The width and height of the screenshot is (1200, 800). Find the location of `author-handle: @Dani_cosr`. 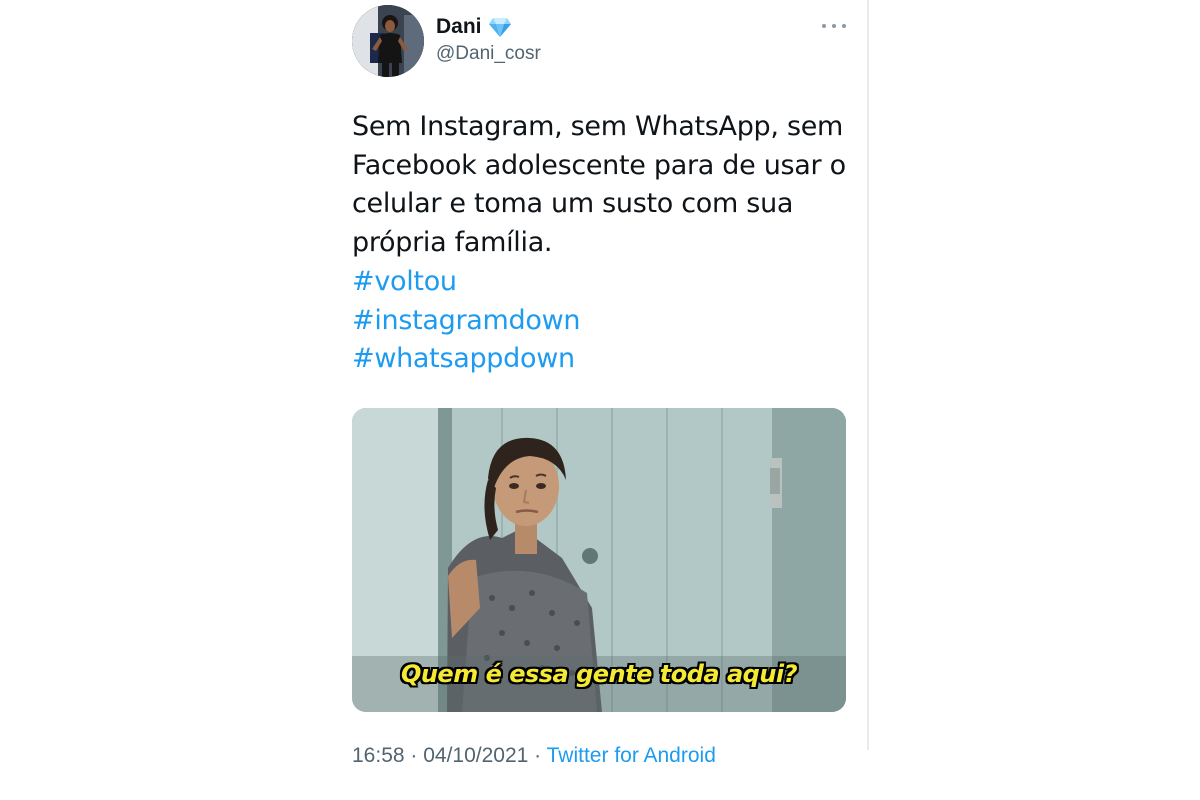

author-handle: @Dani_cosr is located at coordinates (488, 54).